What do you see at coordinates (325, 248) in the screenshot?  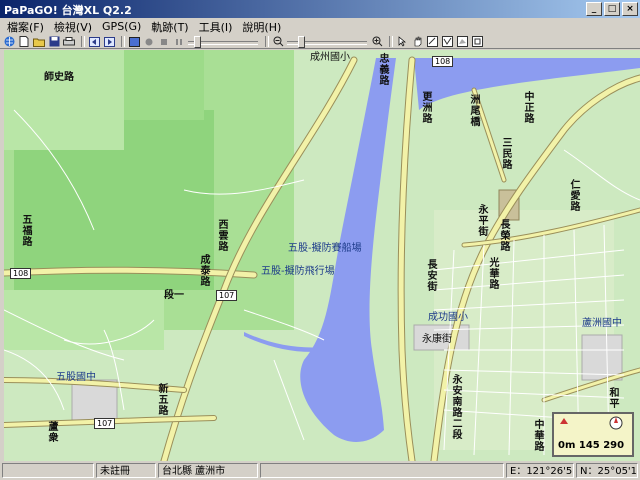 I see `poi-label: 五股-擬防賽船場` at bounding box center [325, 248].